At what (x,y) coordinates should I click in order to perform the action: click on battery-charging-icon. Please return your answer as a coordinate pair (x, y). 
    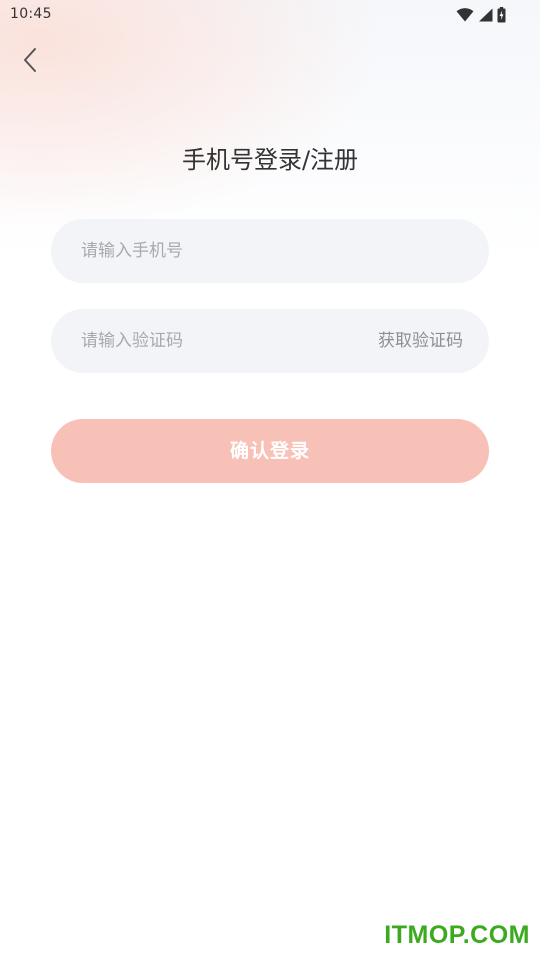
    Looking at the image, I should click on (501, 15).